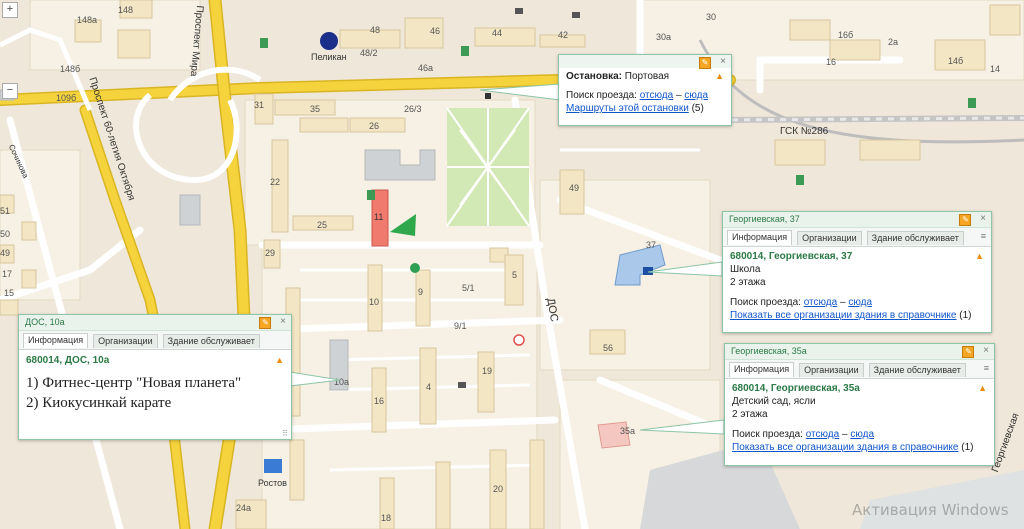 The width and height of the screenshot is (1024, 529). What do you see at coordinates (796, 388) in the screenshot?
I see `balloon-address: 680014, Георгиевская, 35а` at bounding box center [796, 388].